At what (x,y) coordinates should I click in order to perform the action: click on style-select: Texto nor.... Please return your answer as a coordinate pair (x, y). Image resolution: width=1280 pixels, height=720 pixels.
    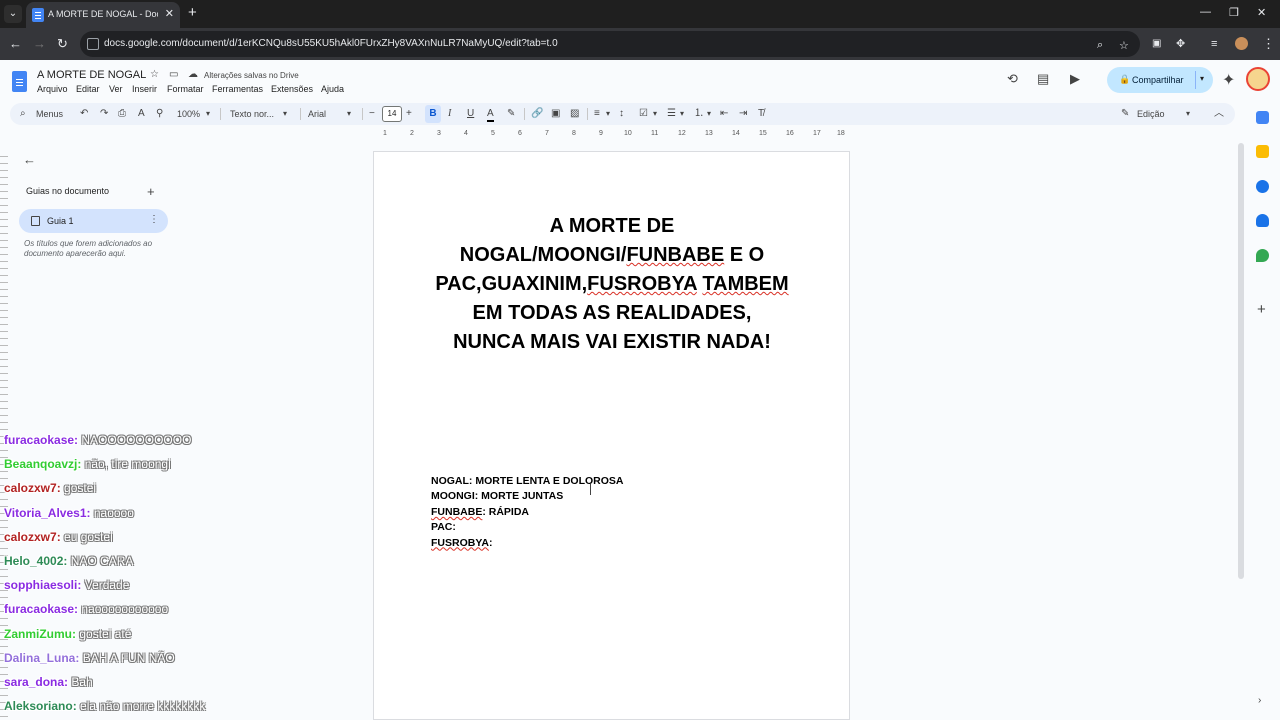
    Looking at the image, I should click on (252, 114).